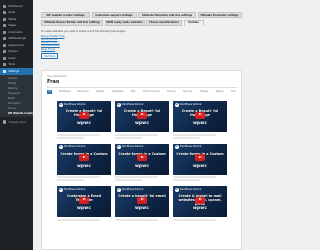 The image size is (320, 250). Describe the element at coordinates (100, 92) in the screenshot. I see `category-item: Beaver` at that location.